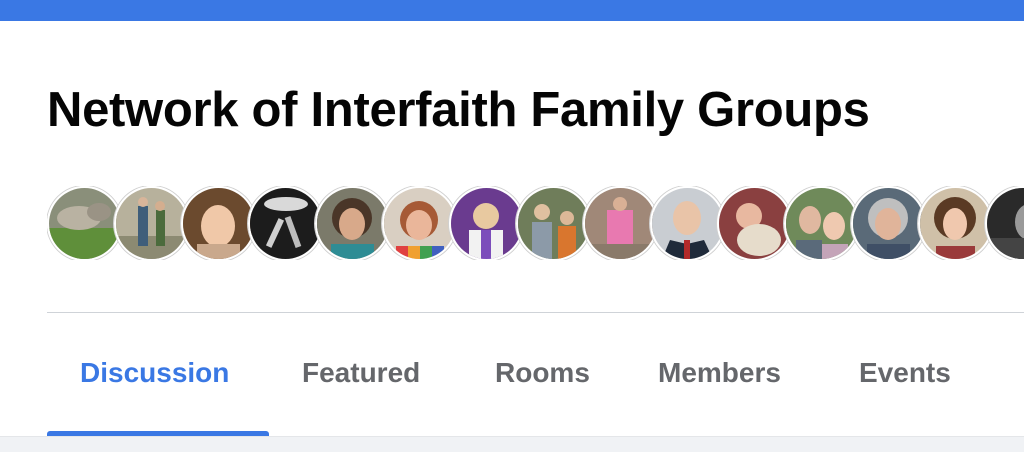 The height and width of the screenshot is (452, 1024). Describe the element at coordinates (154, 373) in the screenshot. I see `tab-discussion: Discussion` at that location.